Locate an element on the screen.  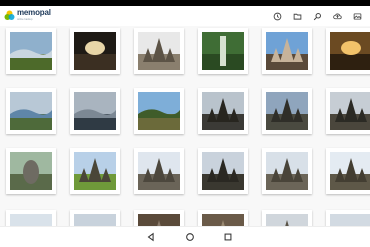
app-bar: memopal online backup is located at coordinates (185, 16).